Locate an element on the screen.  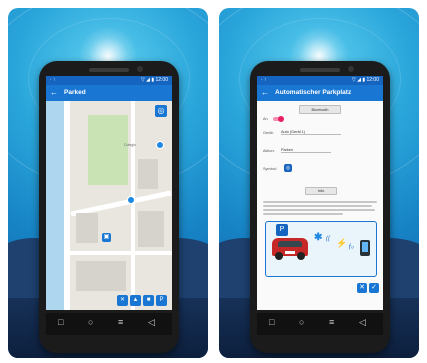
wireless-icon: (( is located at coordinates (328, 239).